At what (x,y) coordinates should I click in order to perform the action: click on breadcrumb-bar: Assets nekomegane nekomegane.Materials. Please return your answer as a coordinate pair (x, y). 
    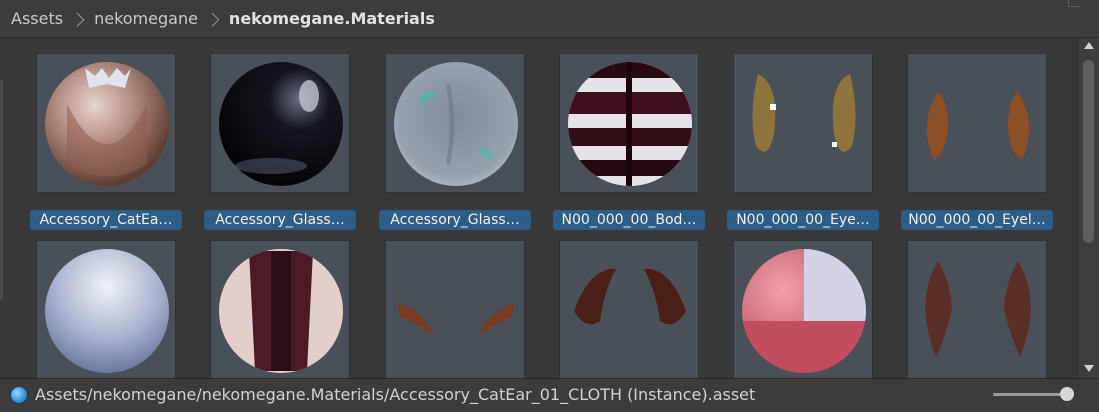
    Looking at the image, I should click on (549, 19).